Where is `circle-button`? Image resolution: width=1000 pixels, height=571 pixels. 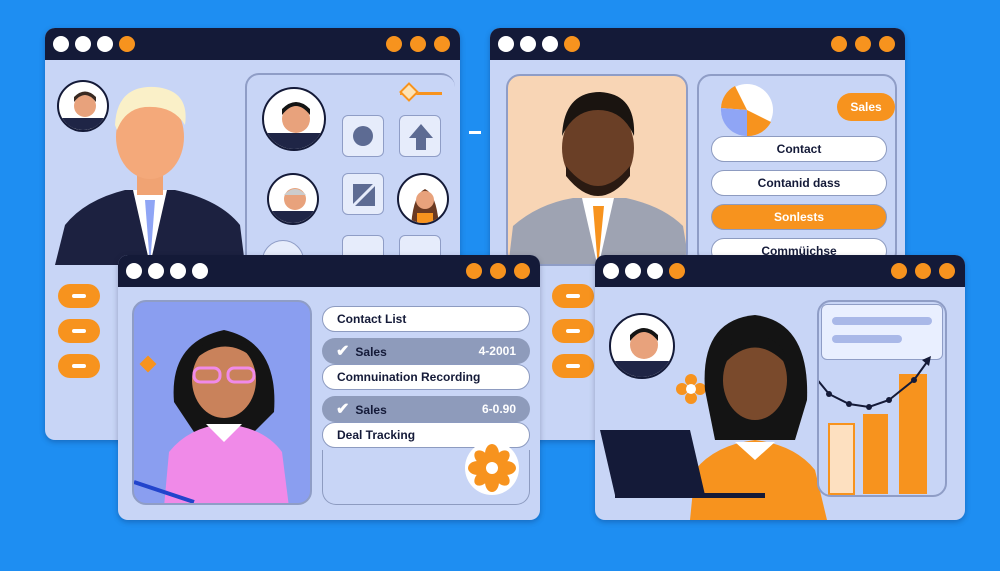 circle-button is located at coordinates (363, 136).